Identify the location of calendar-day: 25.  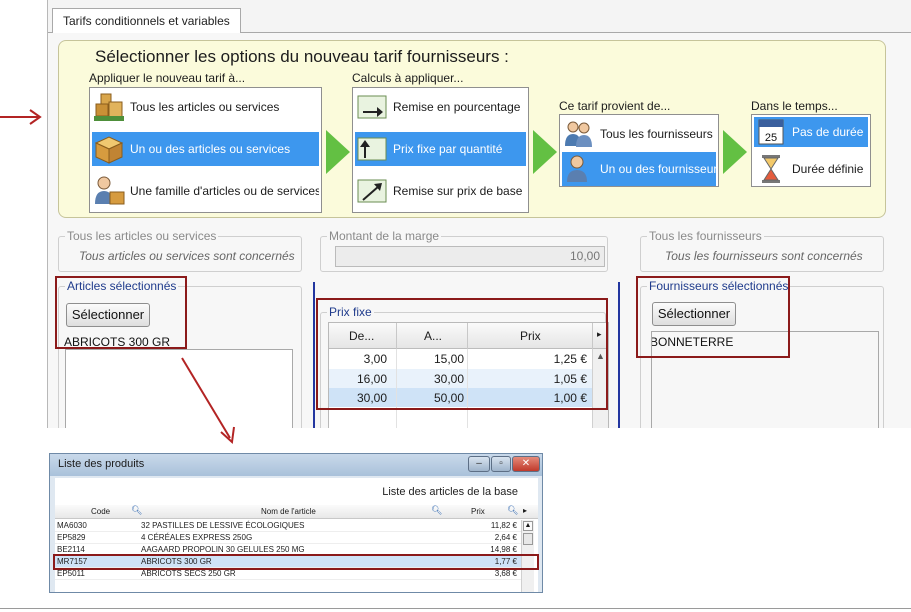
(771, 138).